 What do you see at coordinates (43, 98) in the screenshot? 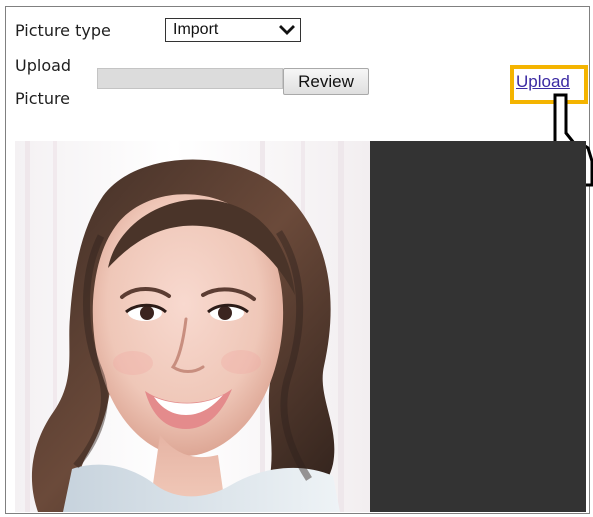
I see `upload-picture-label-line2: Picture` at bounding box center [43, 98].